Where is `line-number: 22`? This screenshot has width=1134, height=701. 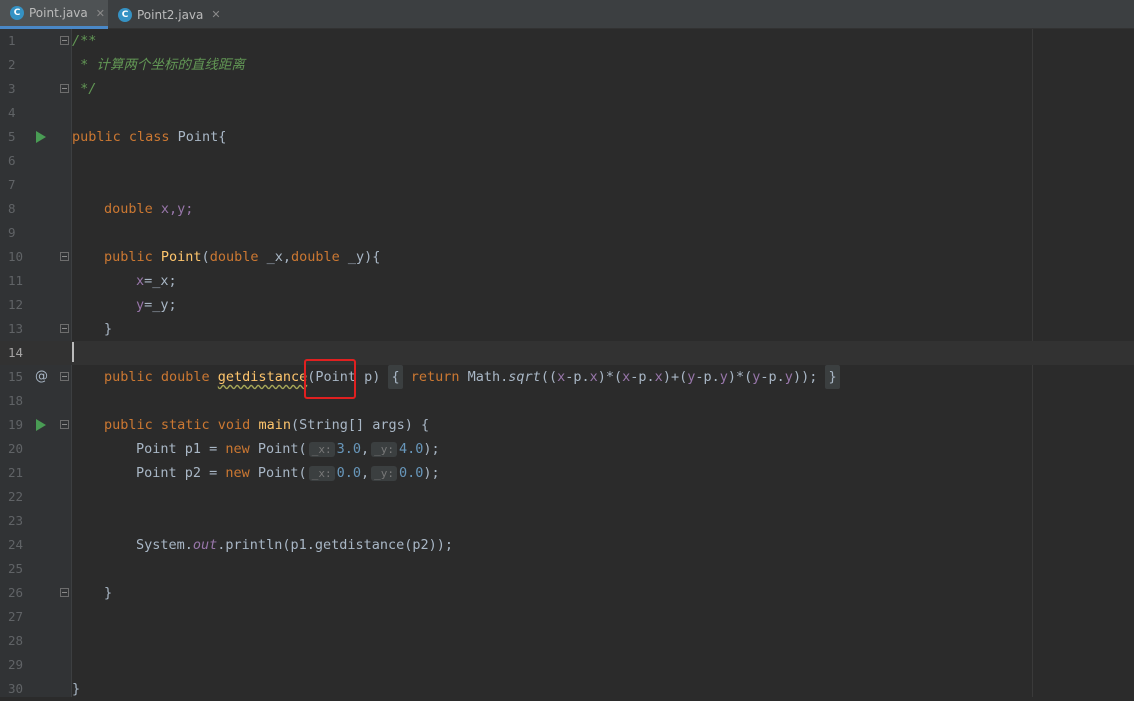
line-number: 22 is located at coordinates (16, 496).